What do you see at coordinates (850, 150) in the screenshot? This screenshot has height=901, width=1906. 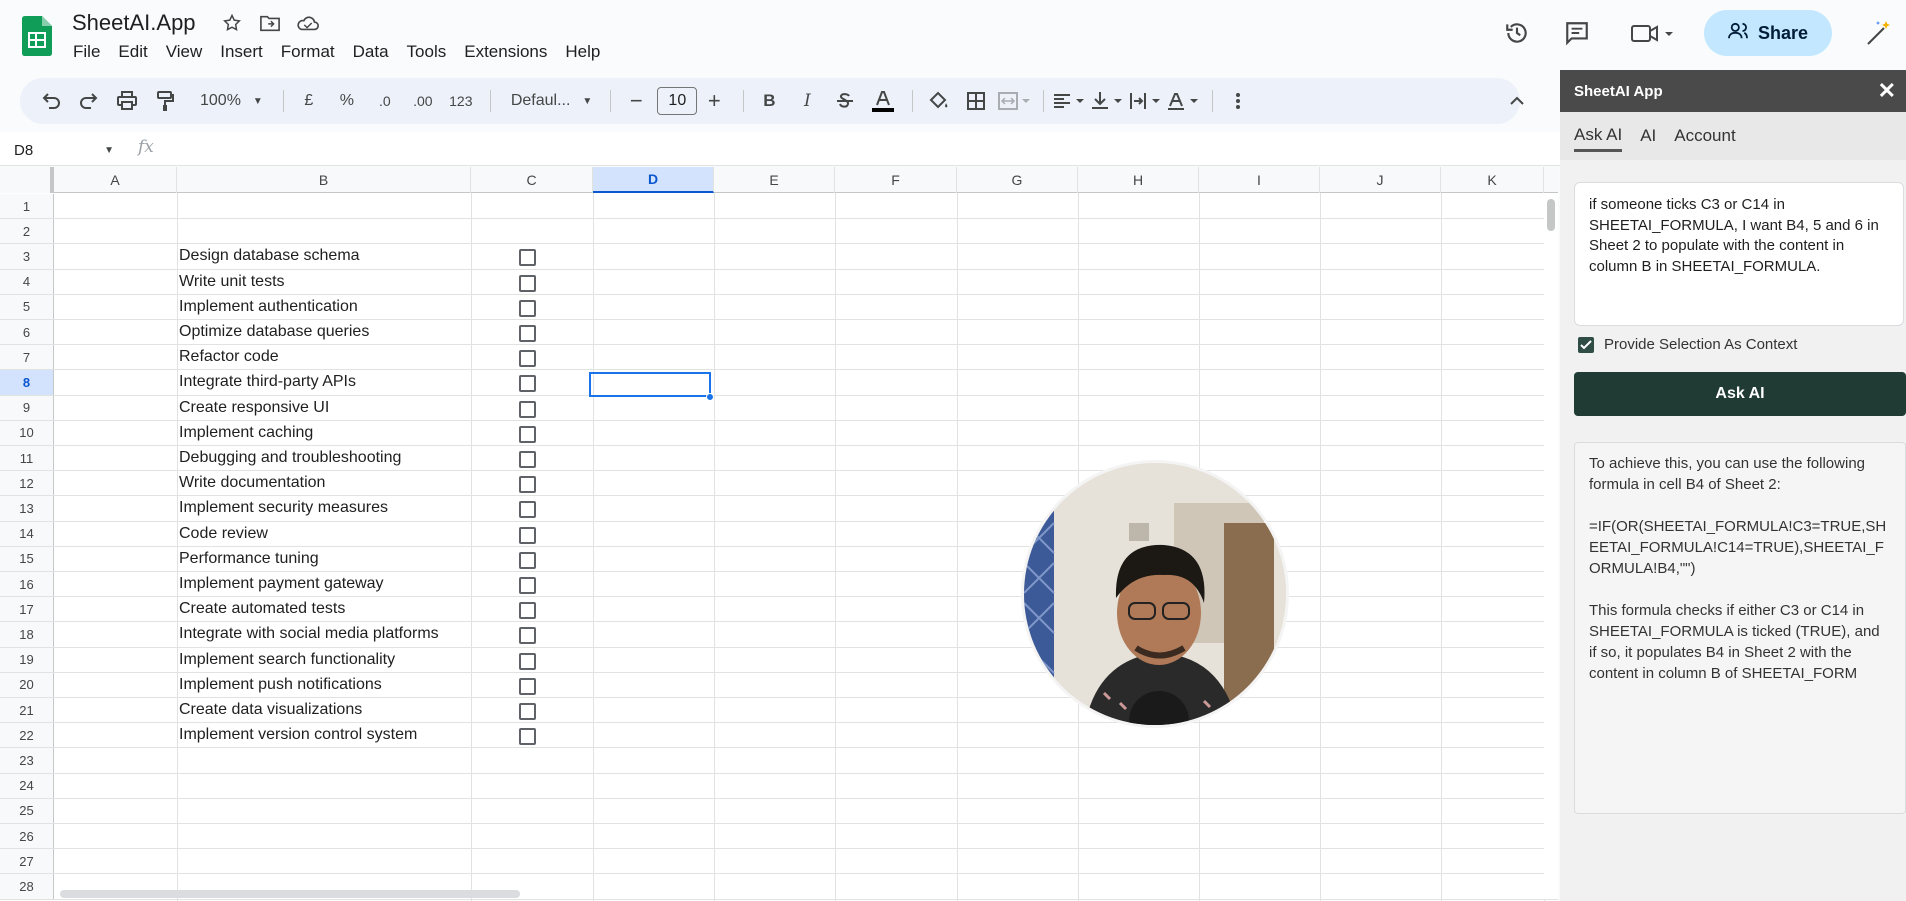 I see `formula-input` at bounding box center [850, 150].